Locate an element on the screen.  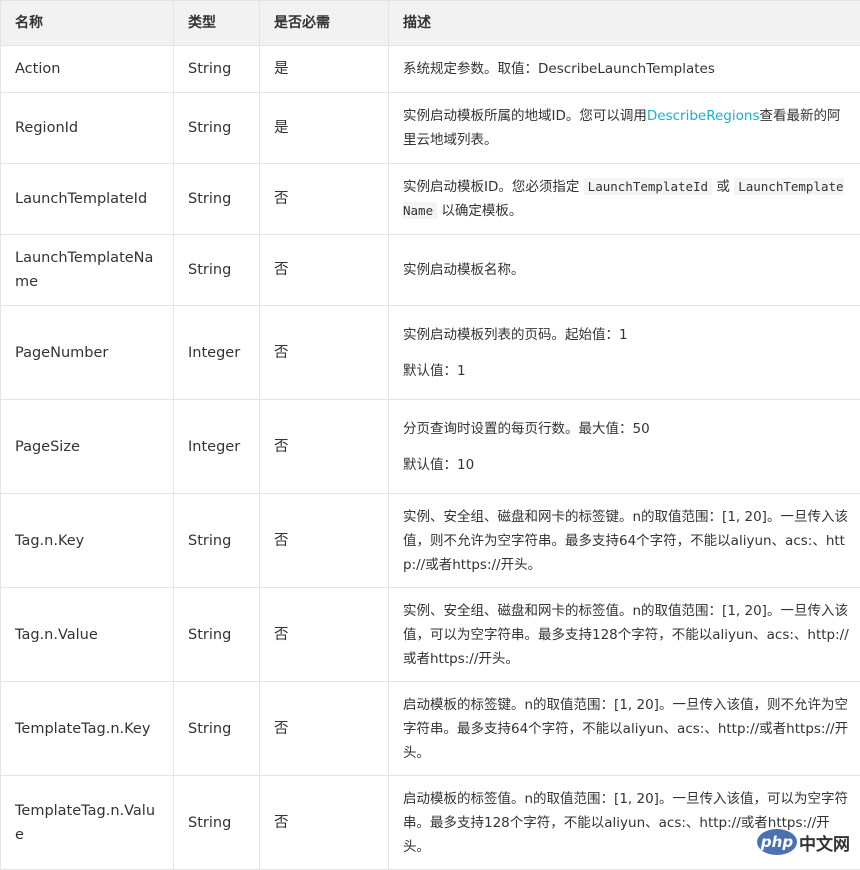
header-required: 是否必需 is located at coordinates (324, 23).